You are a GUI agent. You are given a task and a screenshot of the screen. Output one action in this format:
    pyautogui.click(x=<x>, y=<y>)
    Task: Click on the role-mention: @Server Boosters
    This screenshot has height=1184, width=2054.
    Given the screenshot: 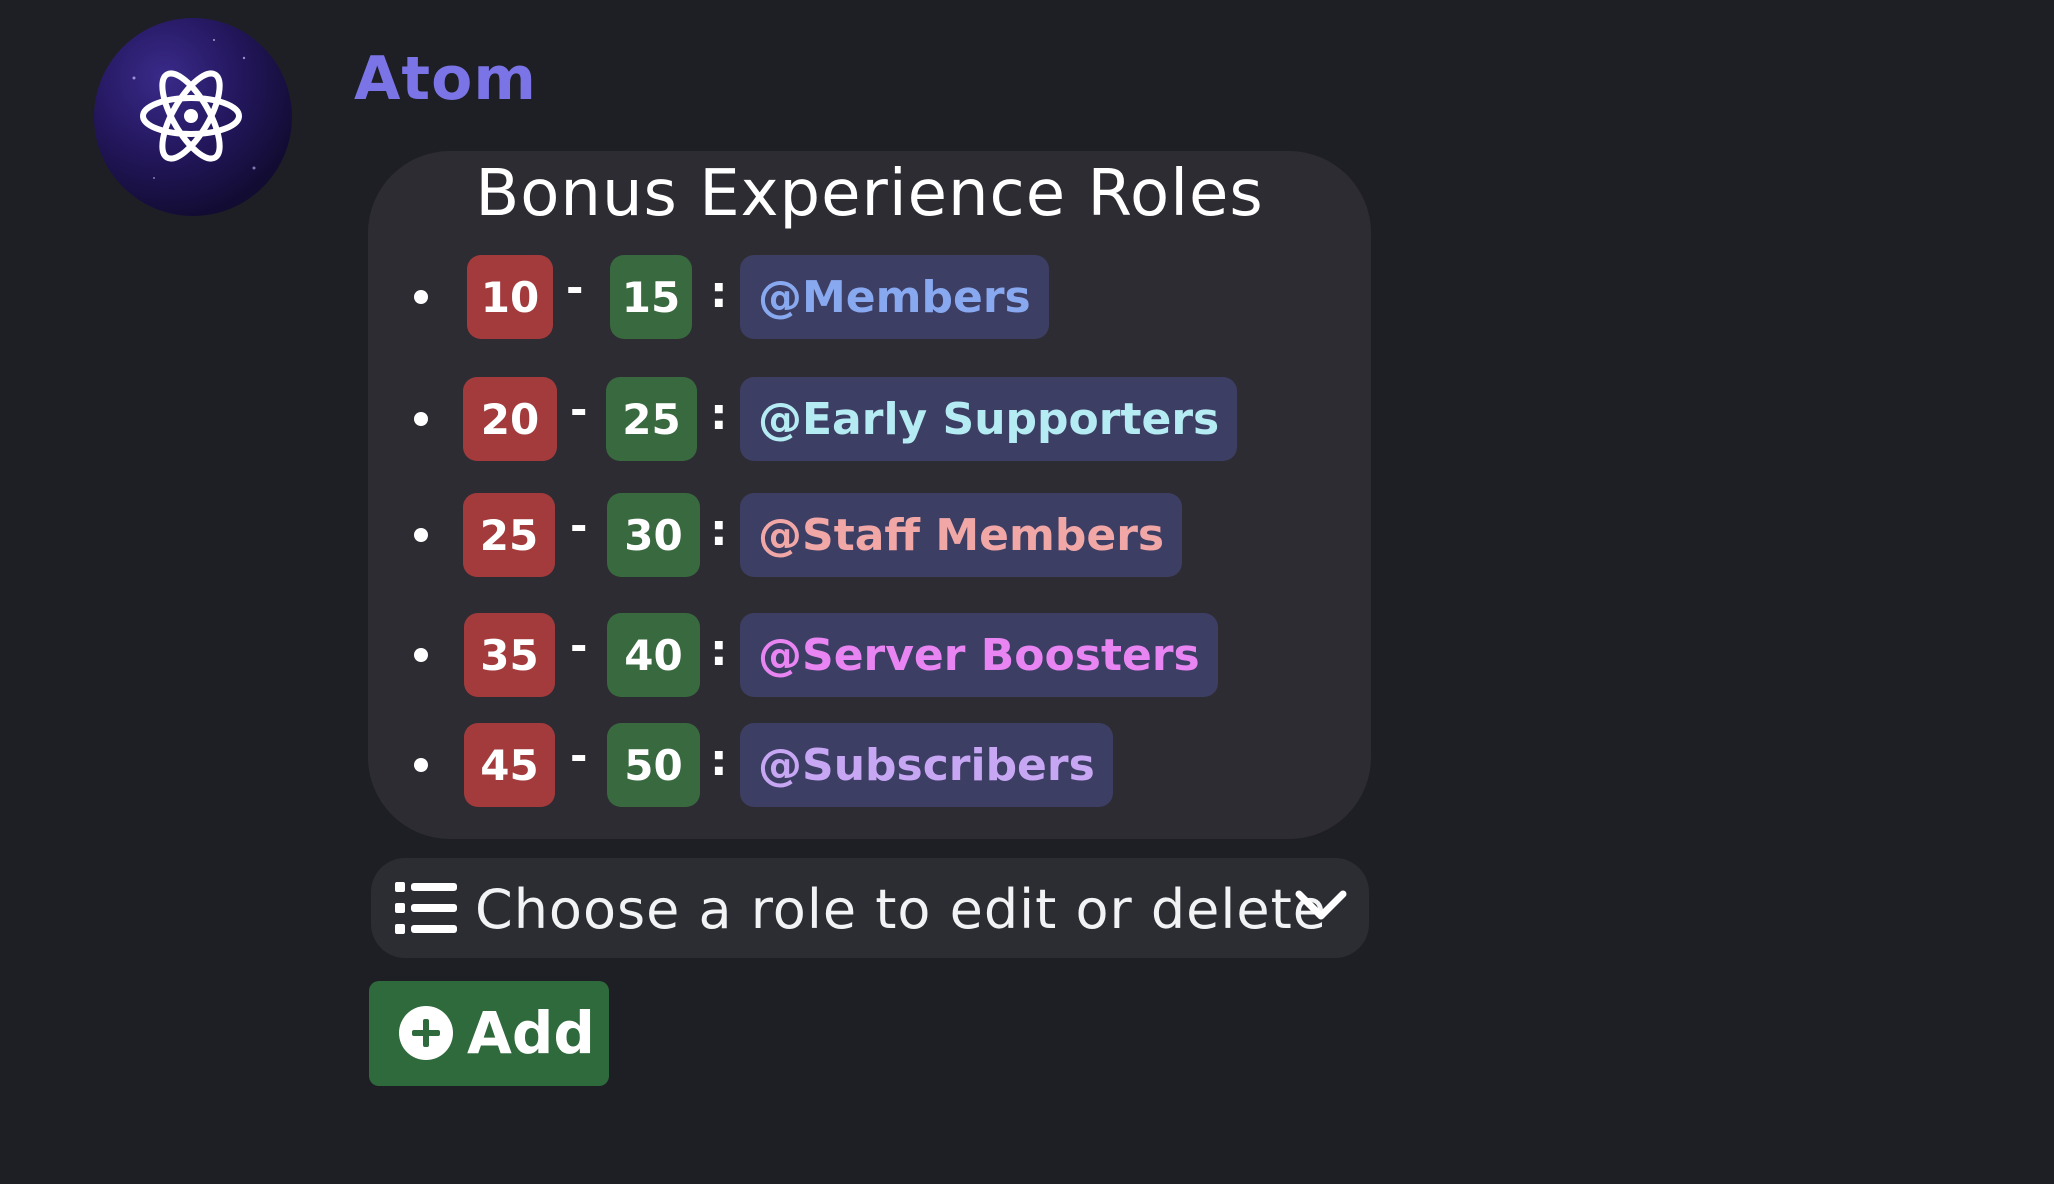 What is the action you would take?
    pyautogui.click(x=979, y=655)
    